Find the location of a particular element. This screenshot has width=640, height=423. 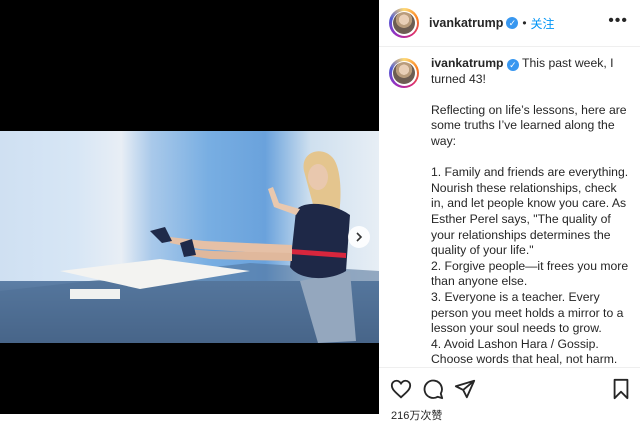

caption-avatar is located at coordinates (404, 73).